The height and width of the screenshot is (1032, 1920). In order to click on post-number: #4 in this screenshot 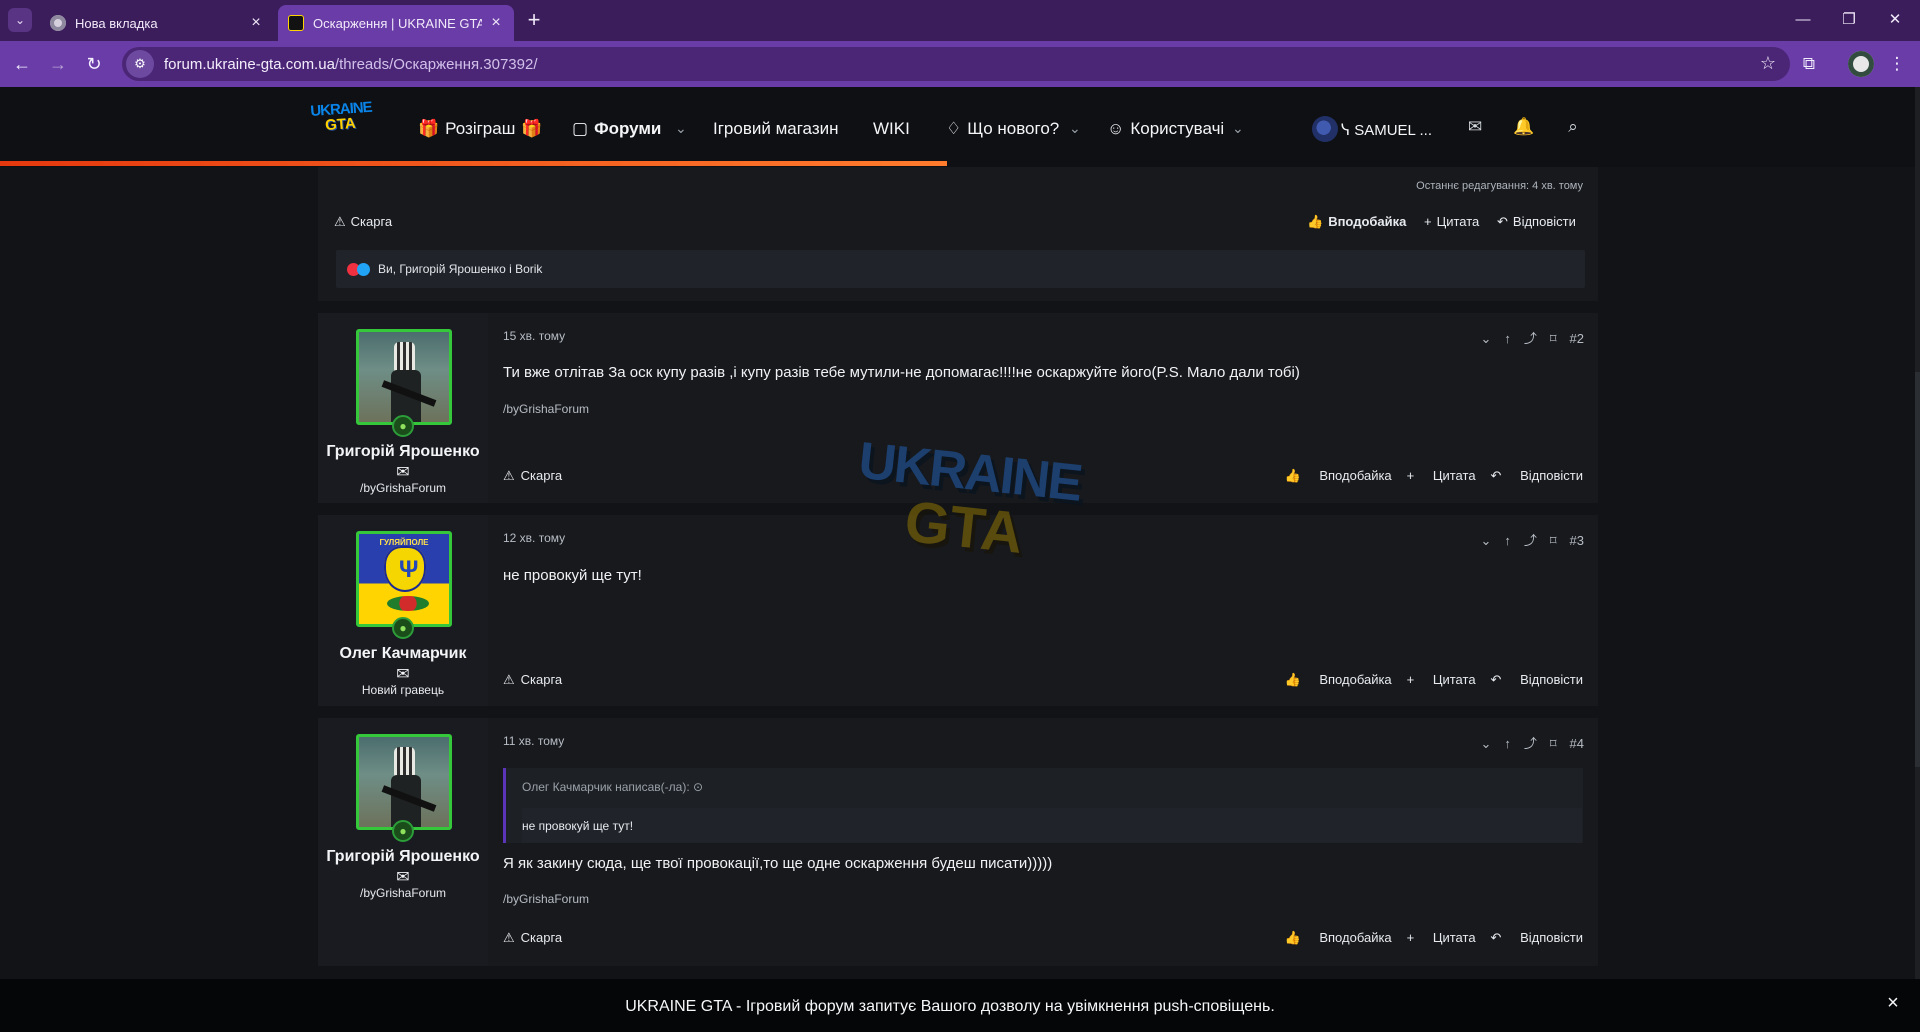, I will do `click(1577, 743)`.